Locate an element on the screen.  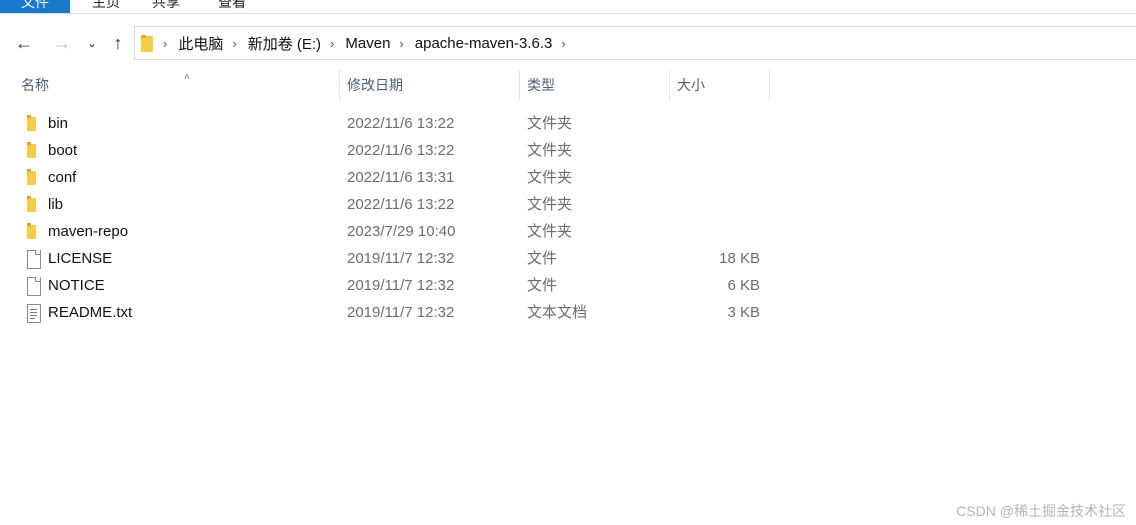
column-header-name-label: 名称 is located at coordinates (35, 85).